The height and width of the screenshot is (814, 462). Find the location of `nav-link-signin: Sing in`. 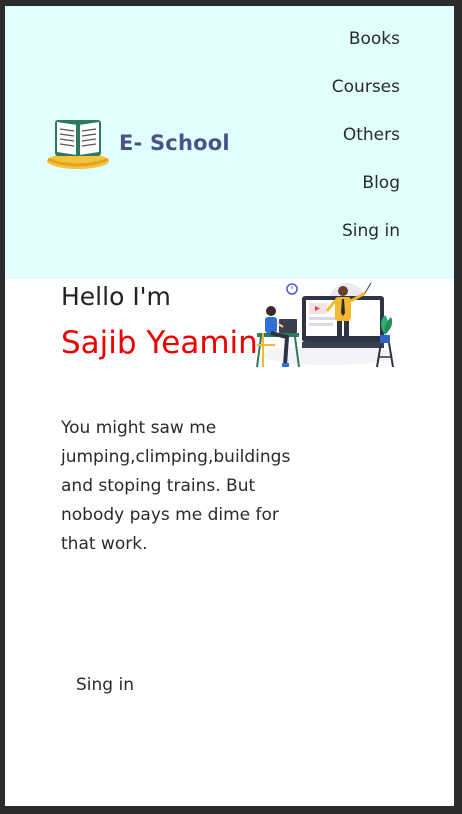

nav-link-signin: Sing in is located at coordinates (371, 231).